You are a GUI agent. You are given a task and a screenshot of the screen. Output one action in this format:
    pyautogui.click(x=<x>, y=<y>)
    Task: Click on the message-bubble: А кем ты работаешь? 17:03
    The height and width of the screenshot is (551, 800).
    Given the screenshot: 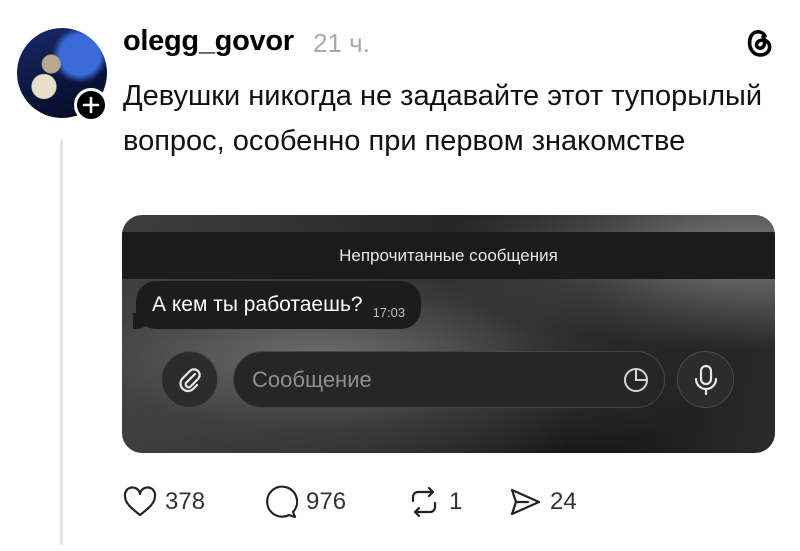 What is the action you would take?
    pyautogui.click(x=277, y=305)
    